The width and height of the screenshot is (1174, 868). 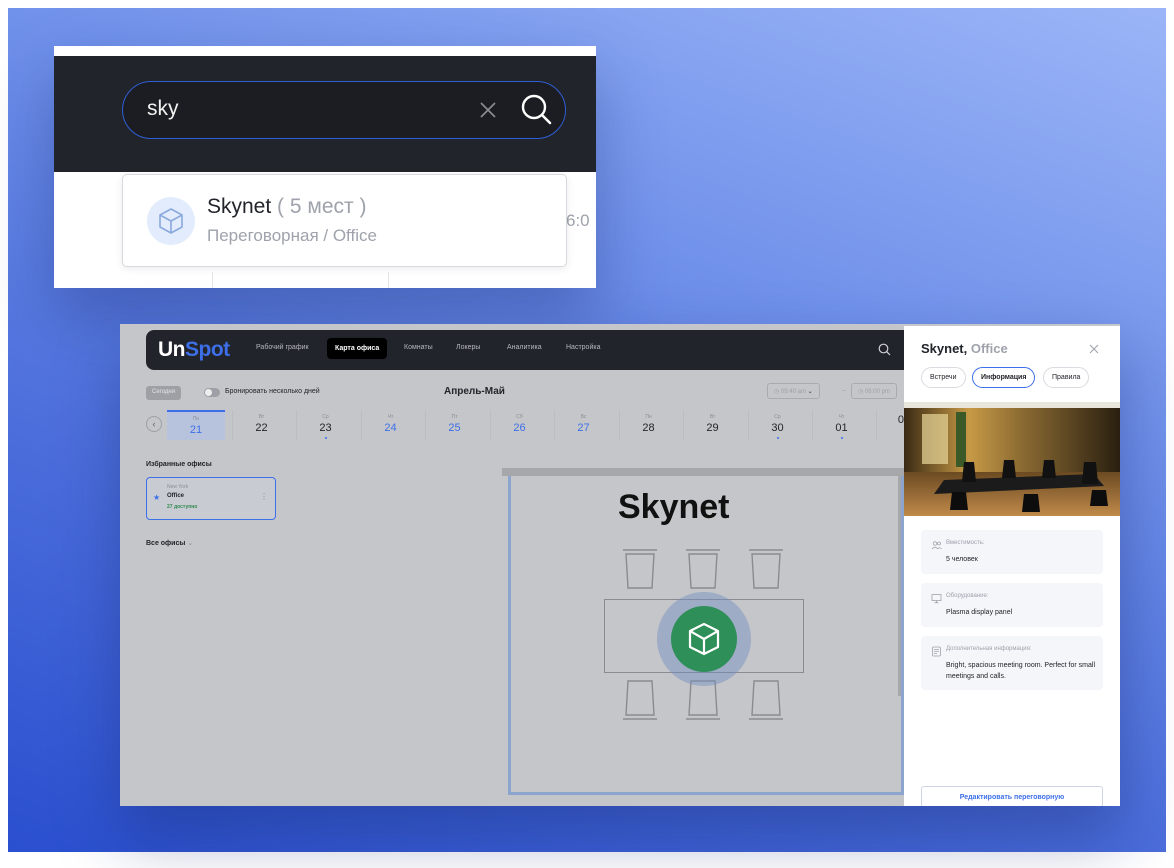 What do you see at coordinates (178, 487) in the screenshot?
I see `office-city: New York` at bounding box center [178, 487].